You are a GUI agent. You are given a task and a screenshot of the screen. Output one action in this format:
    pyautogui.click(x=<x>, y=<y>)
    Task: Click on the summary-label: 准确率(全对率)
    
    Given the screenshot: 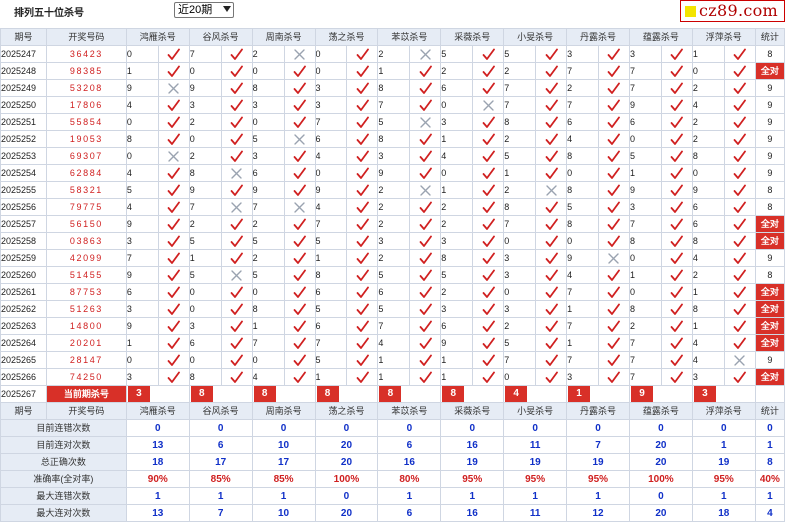 What is the action you would take?
    pyautogui.click(x=63, y=479)
    